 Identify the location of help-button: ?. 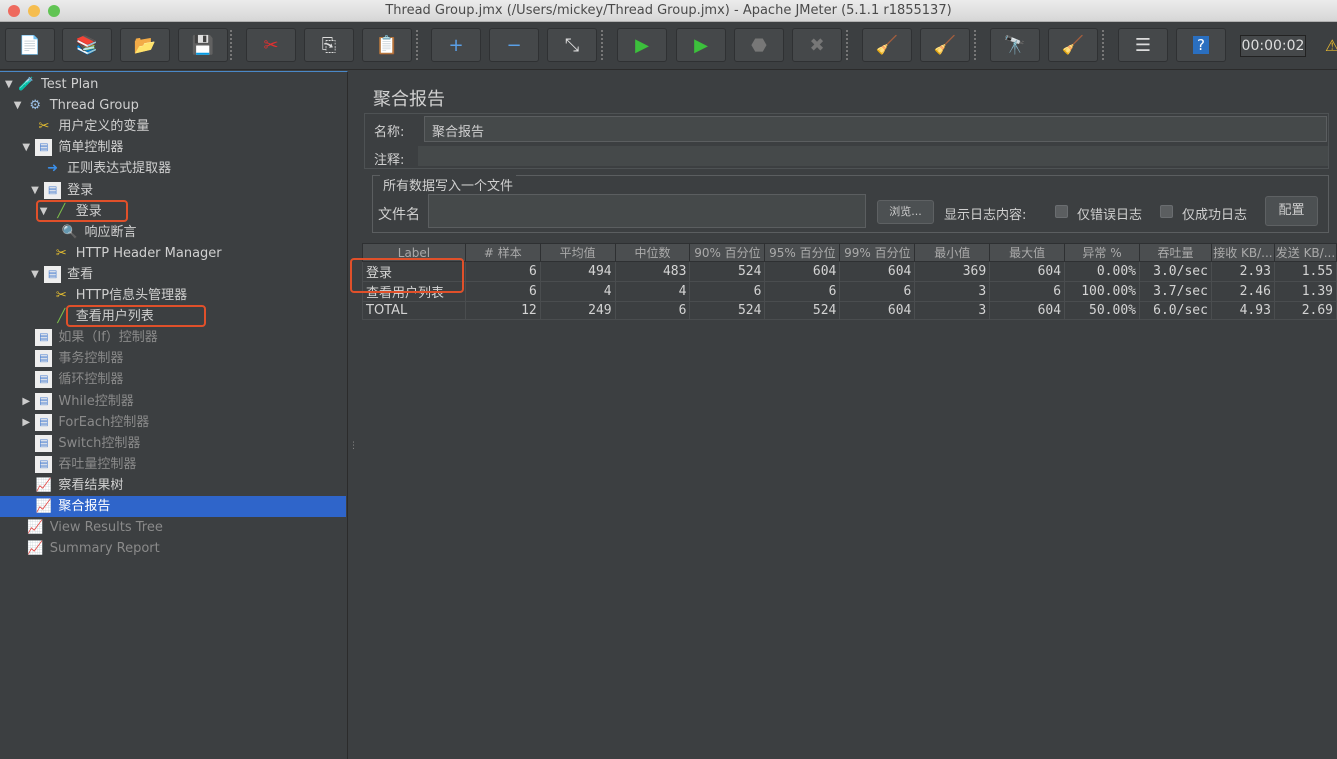
(1201, 45).